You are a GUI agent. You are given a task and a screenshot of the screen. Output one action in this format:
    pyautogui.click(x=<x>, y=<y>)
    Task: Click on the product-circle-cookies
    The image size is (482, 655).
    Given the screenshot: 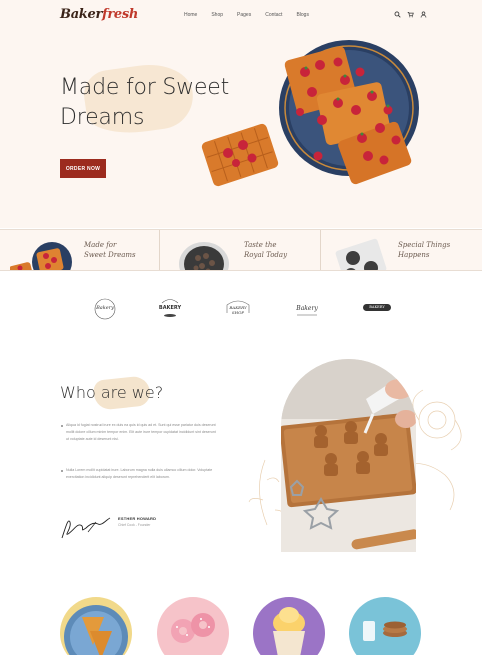 What is the action you would take?
    pyautogui.click(x=385, y=626)
    